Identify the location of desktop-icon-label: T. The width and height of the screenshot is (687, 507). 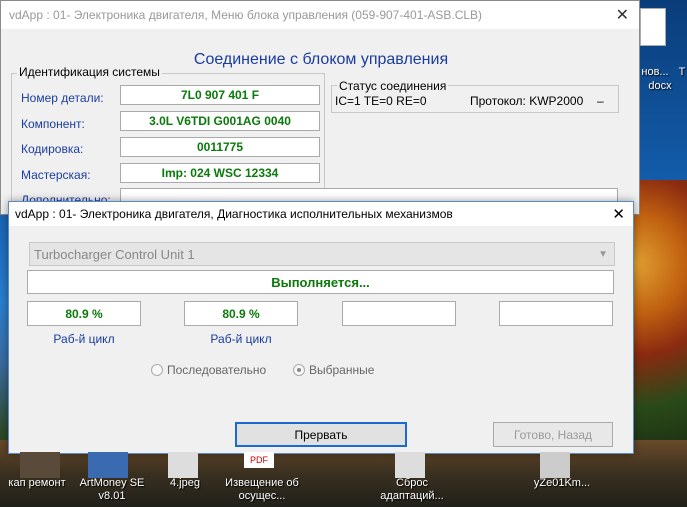
(682, 72).